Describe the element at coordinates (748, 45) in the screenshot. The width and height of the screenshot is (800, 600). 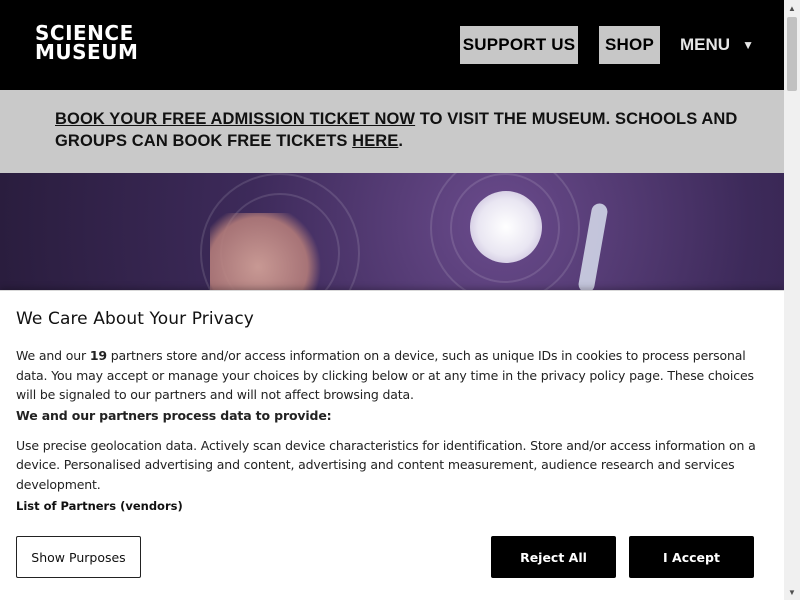
I see `triangle-down-icon: ▼` at that location.